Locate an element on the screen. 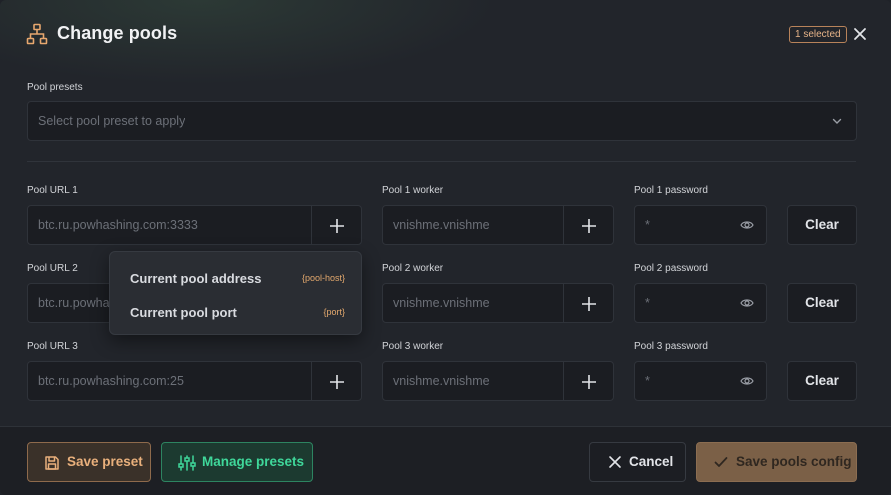 The width and height of the screenshot is (891, 495). pool-preset-select: Select pool preset to apply is located at coordinates (442, 121).